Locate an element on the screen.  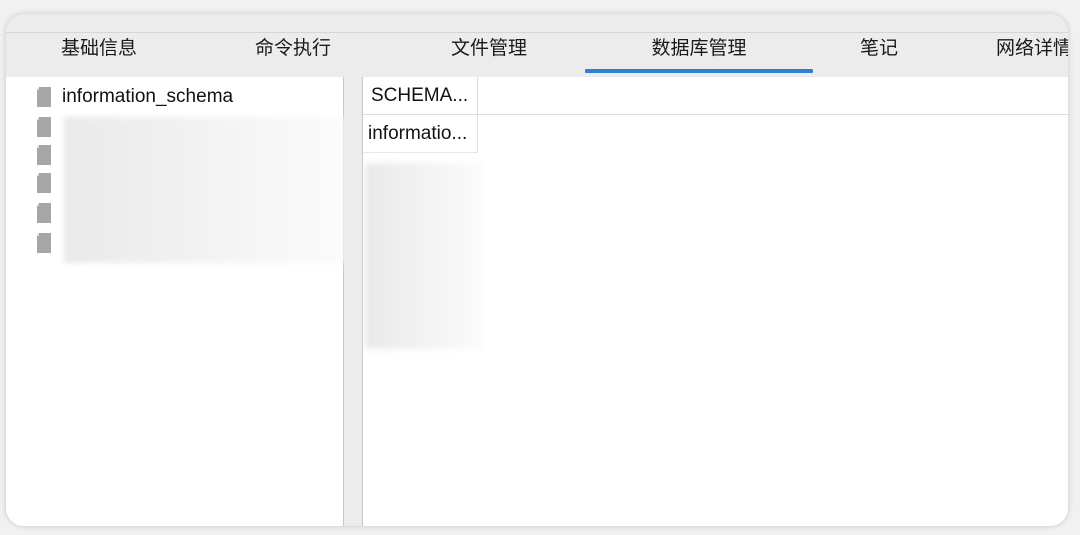
tree-item-information-schema: information_schema is located at coordinates (134, 97).